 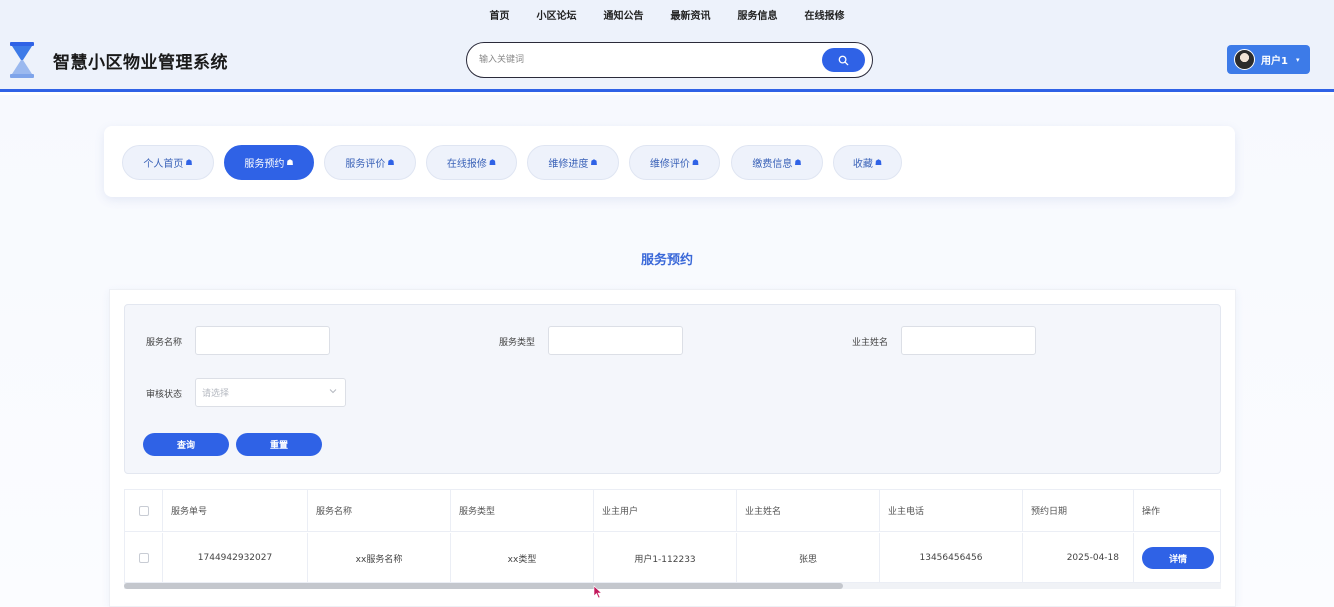 I want to click on table-cell: 13456456456, so click(x=951, y=557).